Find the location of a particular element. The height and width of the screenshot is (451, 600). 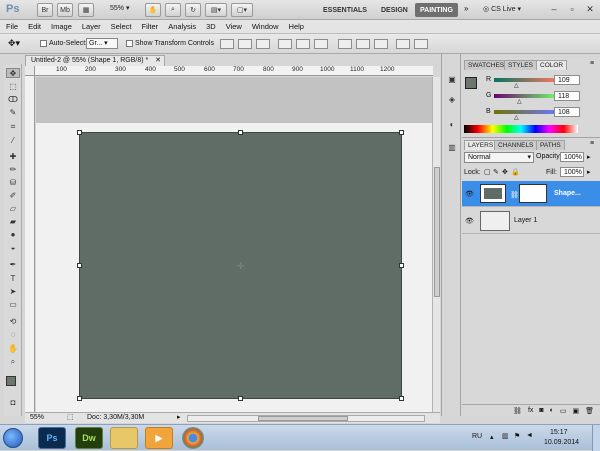

tray-volume-icon: ◄ is located at coordinates (529, 435).